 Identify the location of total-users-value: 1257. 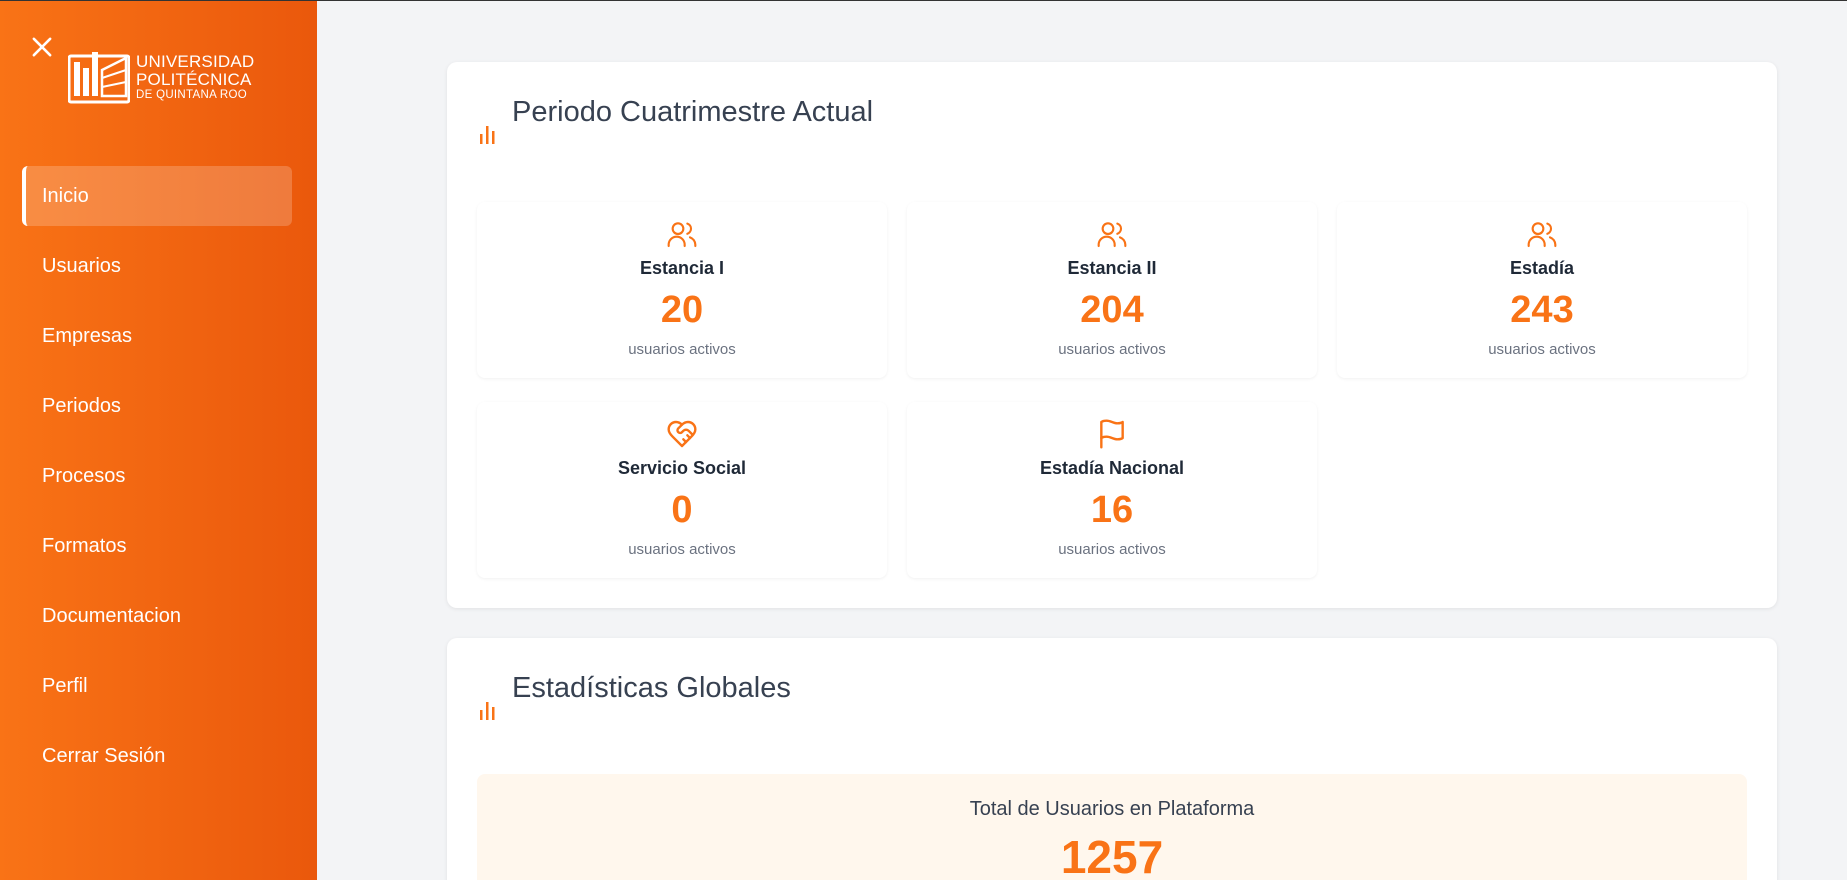
(1112, 855).